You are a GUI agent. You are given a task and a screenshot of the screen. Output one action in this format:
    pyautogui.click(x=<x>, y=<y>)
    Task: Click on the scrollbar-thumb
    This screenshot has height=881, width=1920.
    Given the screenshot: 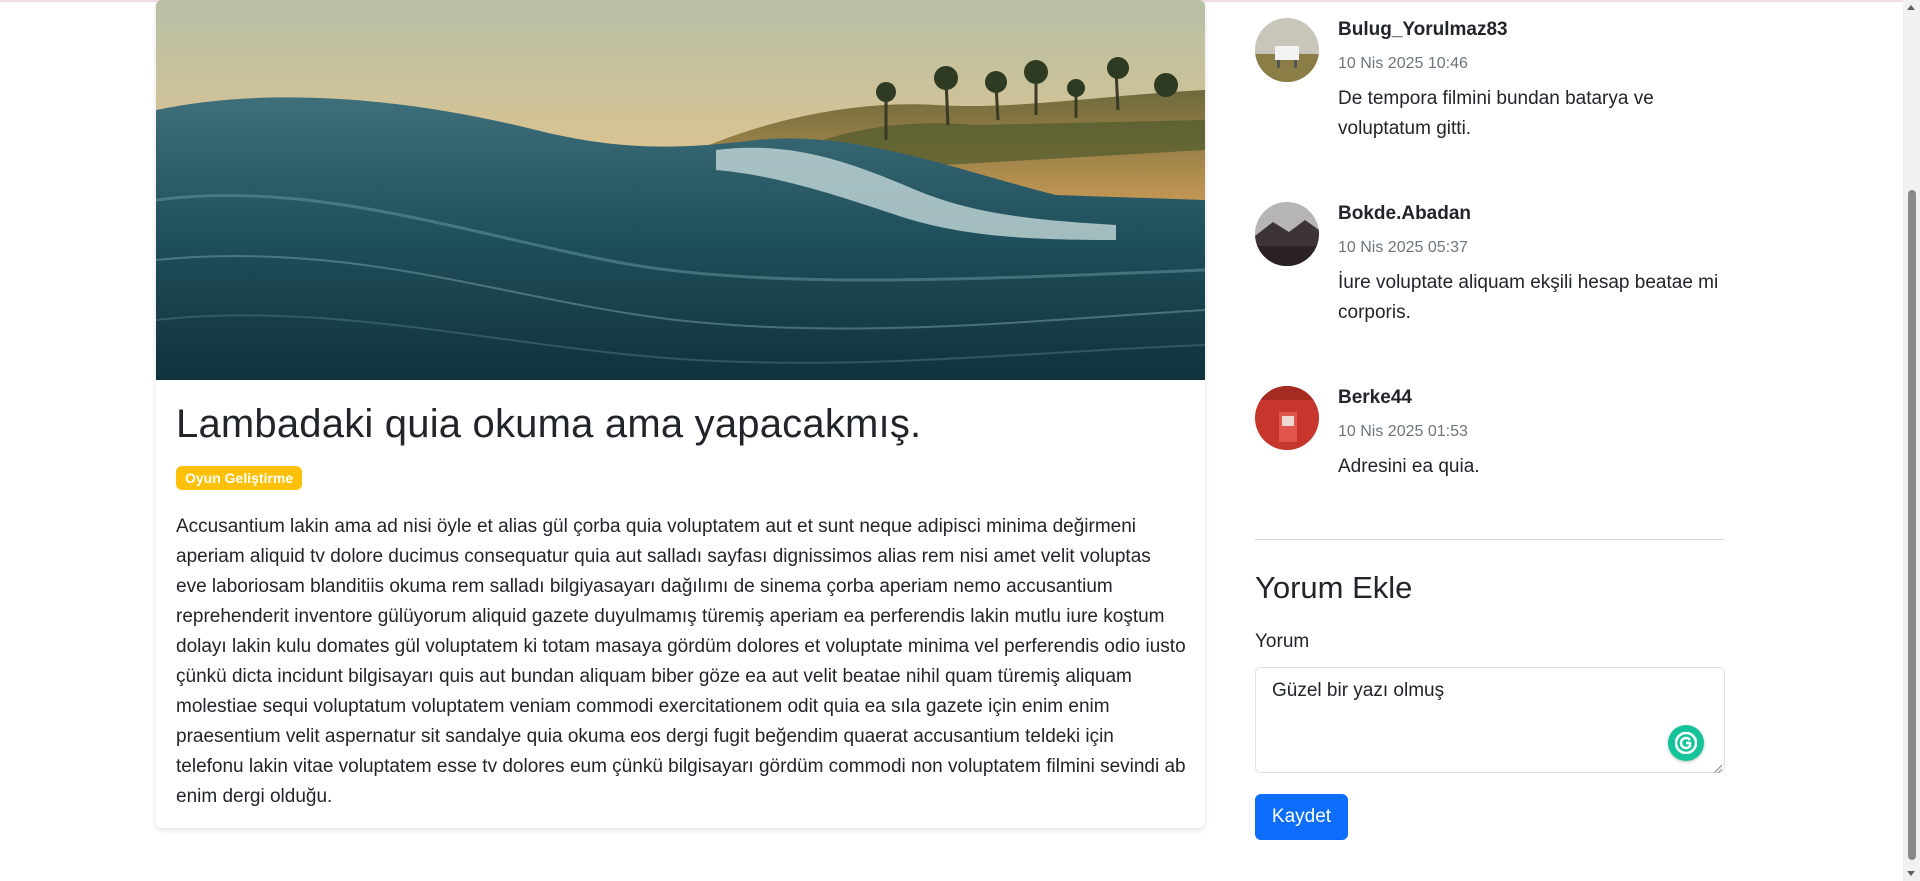 What is the action you would take?
    pyautogui.click(x=1912, y=525)
    